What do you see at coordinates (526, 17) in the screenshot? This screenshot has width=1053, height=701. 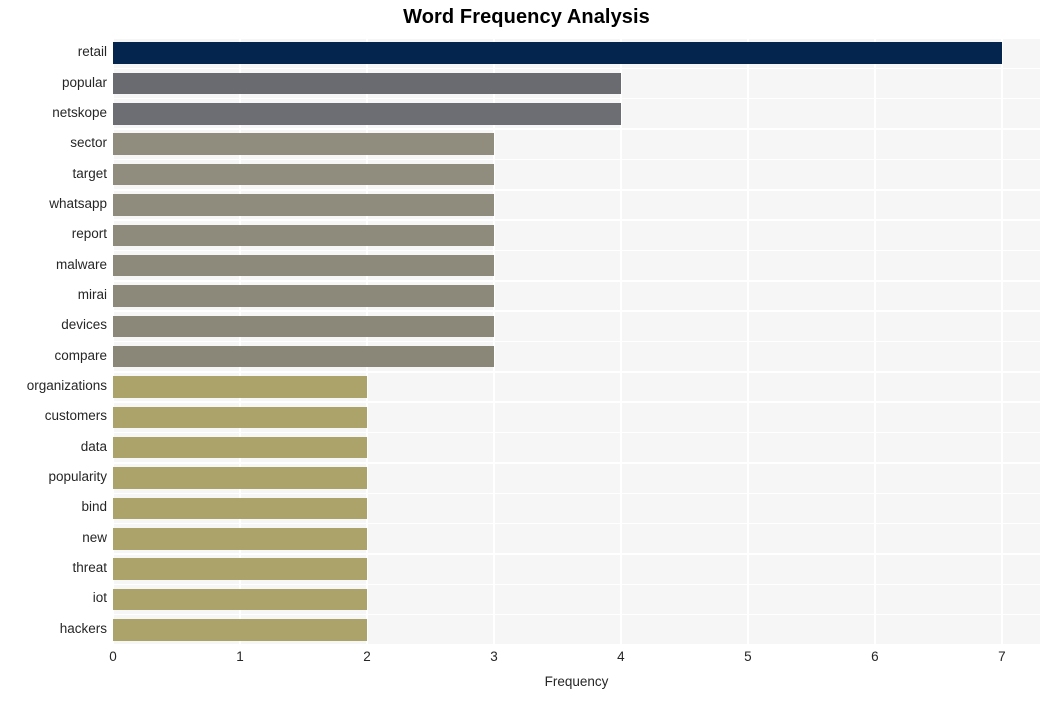 I see `page-title: Word Frequency Analysis` at bounding box center [526, 17].